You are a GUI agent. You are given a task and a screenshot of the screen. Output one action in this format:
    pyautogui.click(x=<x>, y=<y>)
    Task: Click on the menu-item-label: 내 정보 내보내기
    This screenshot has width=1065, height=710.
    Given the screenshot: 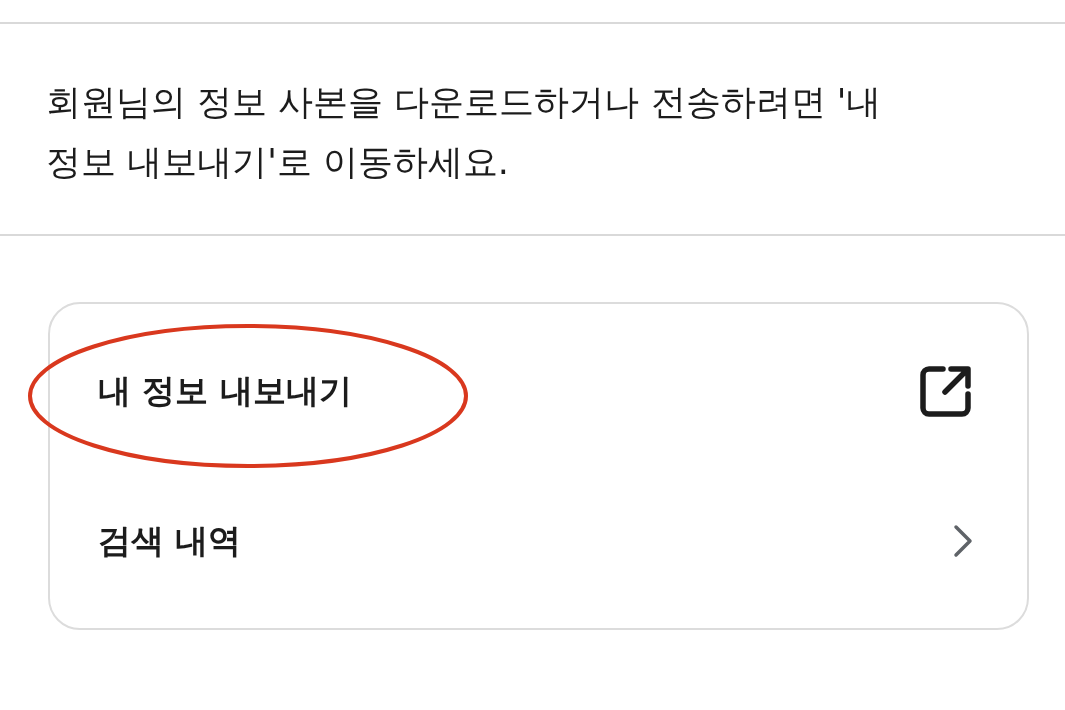 What is the action you would take?
    pyautogui.click(x=225, y=391)
    